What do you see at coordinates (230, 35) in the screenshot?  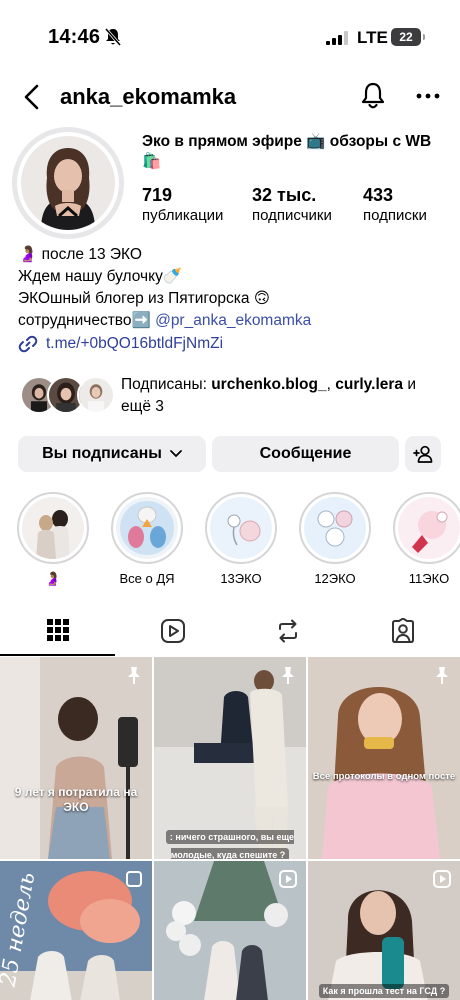 I see `status-bar: 14:46 LTE 22` at bounding box center [230, 35].